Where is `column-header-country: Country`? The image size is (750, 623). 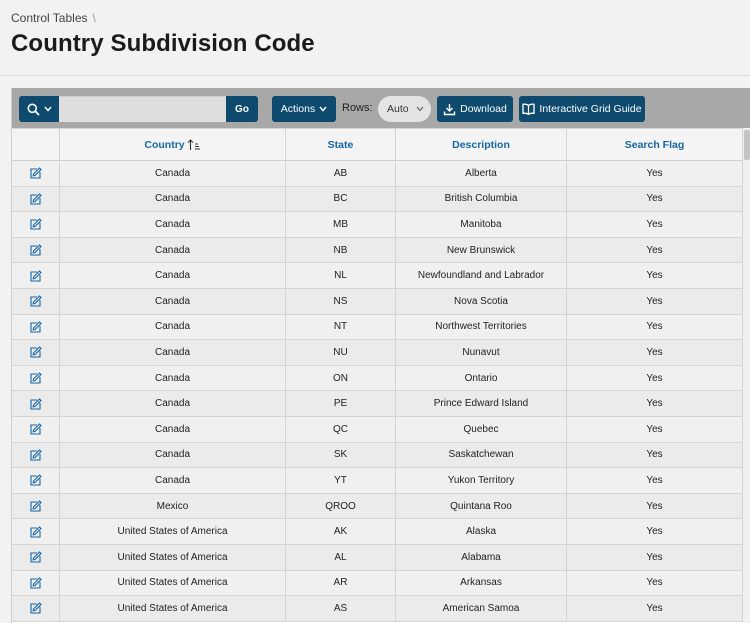 column-header-country: Country is located at coordinates (173, 145).